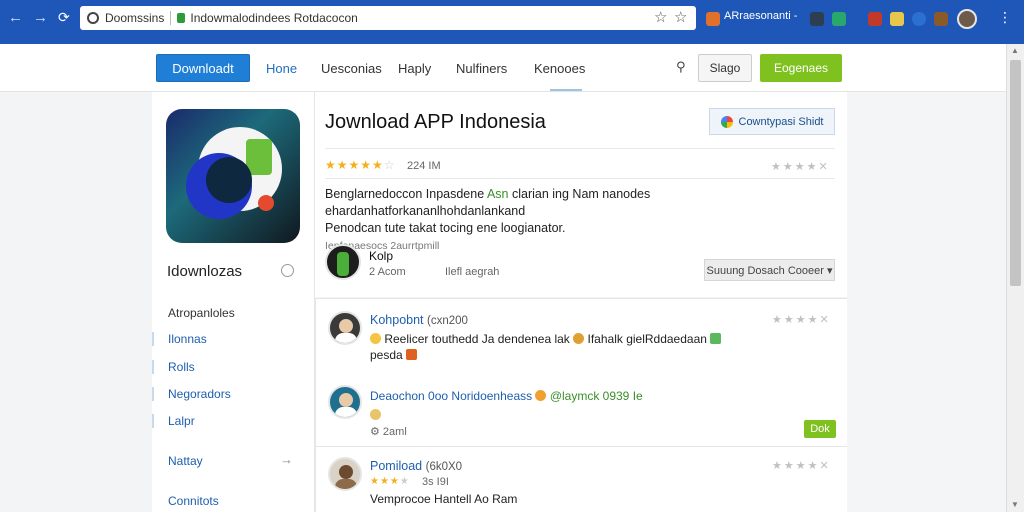 Image resolution: width=1024 pixels, height=512 pixels. What do you see at coordinates (559, 68) in the screenshot?
I see `nav-link-5: Kenooes` at bounding box center [559, 68].